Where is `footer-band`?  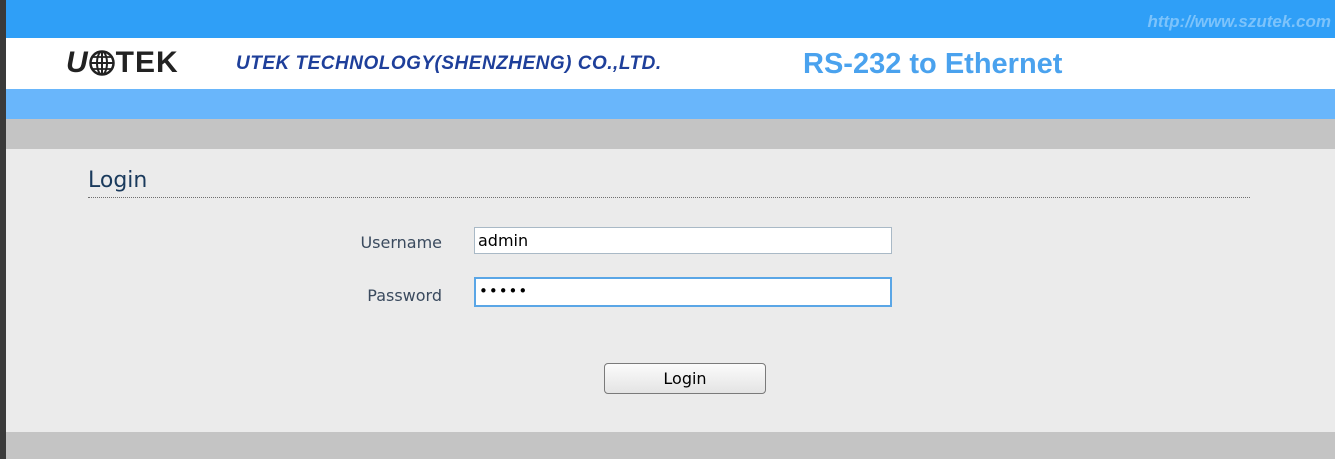
footer-band is located at coordinates (670, 445).